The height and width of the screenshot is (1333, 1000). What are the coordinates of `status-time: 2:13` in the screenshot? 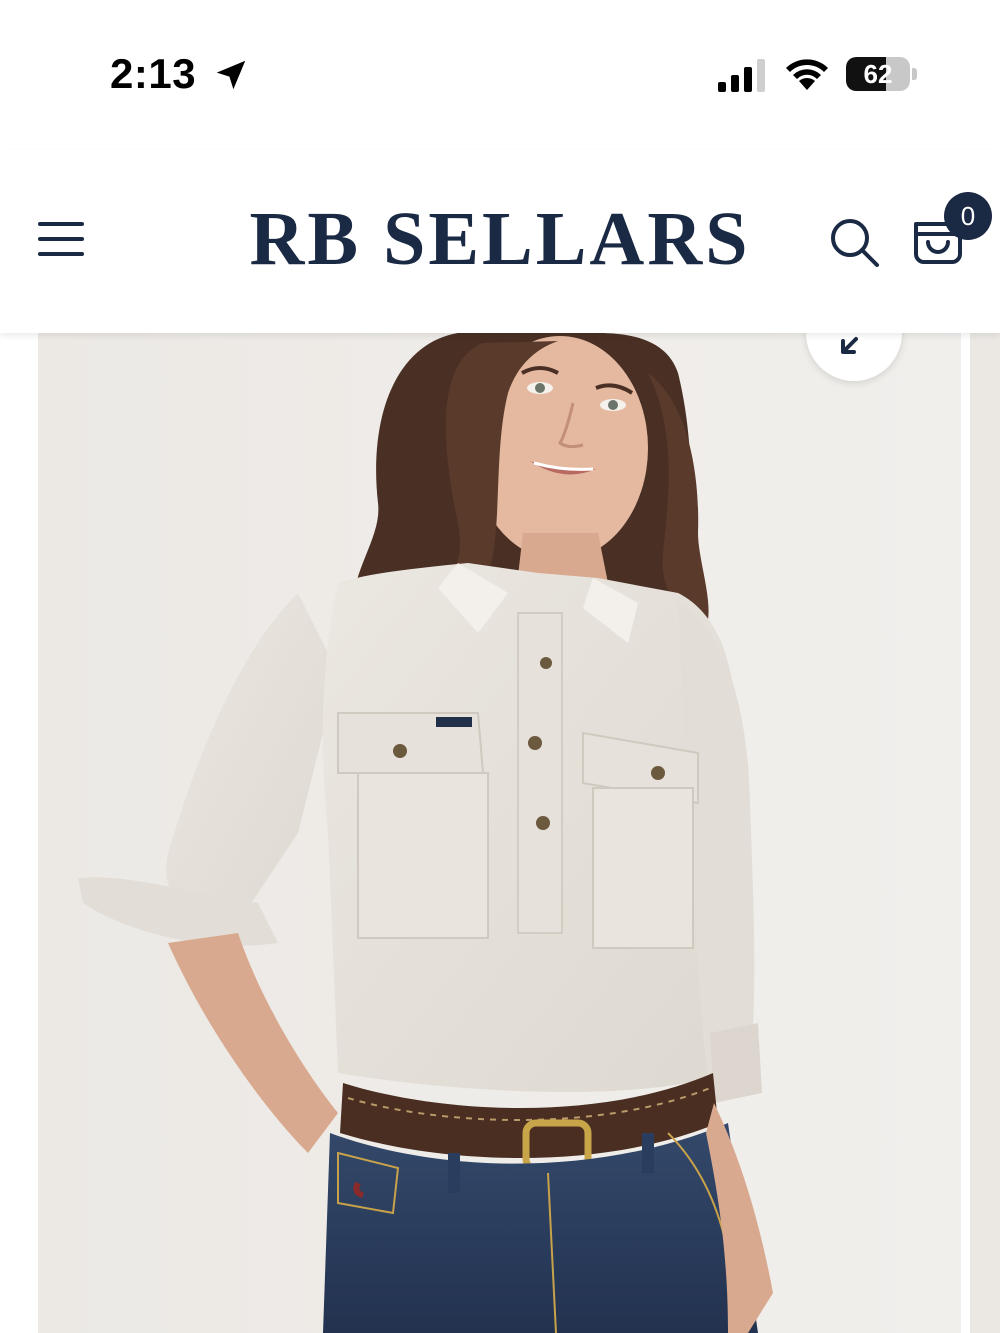 It's located at (153, 73).